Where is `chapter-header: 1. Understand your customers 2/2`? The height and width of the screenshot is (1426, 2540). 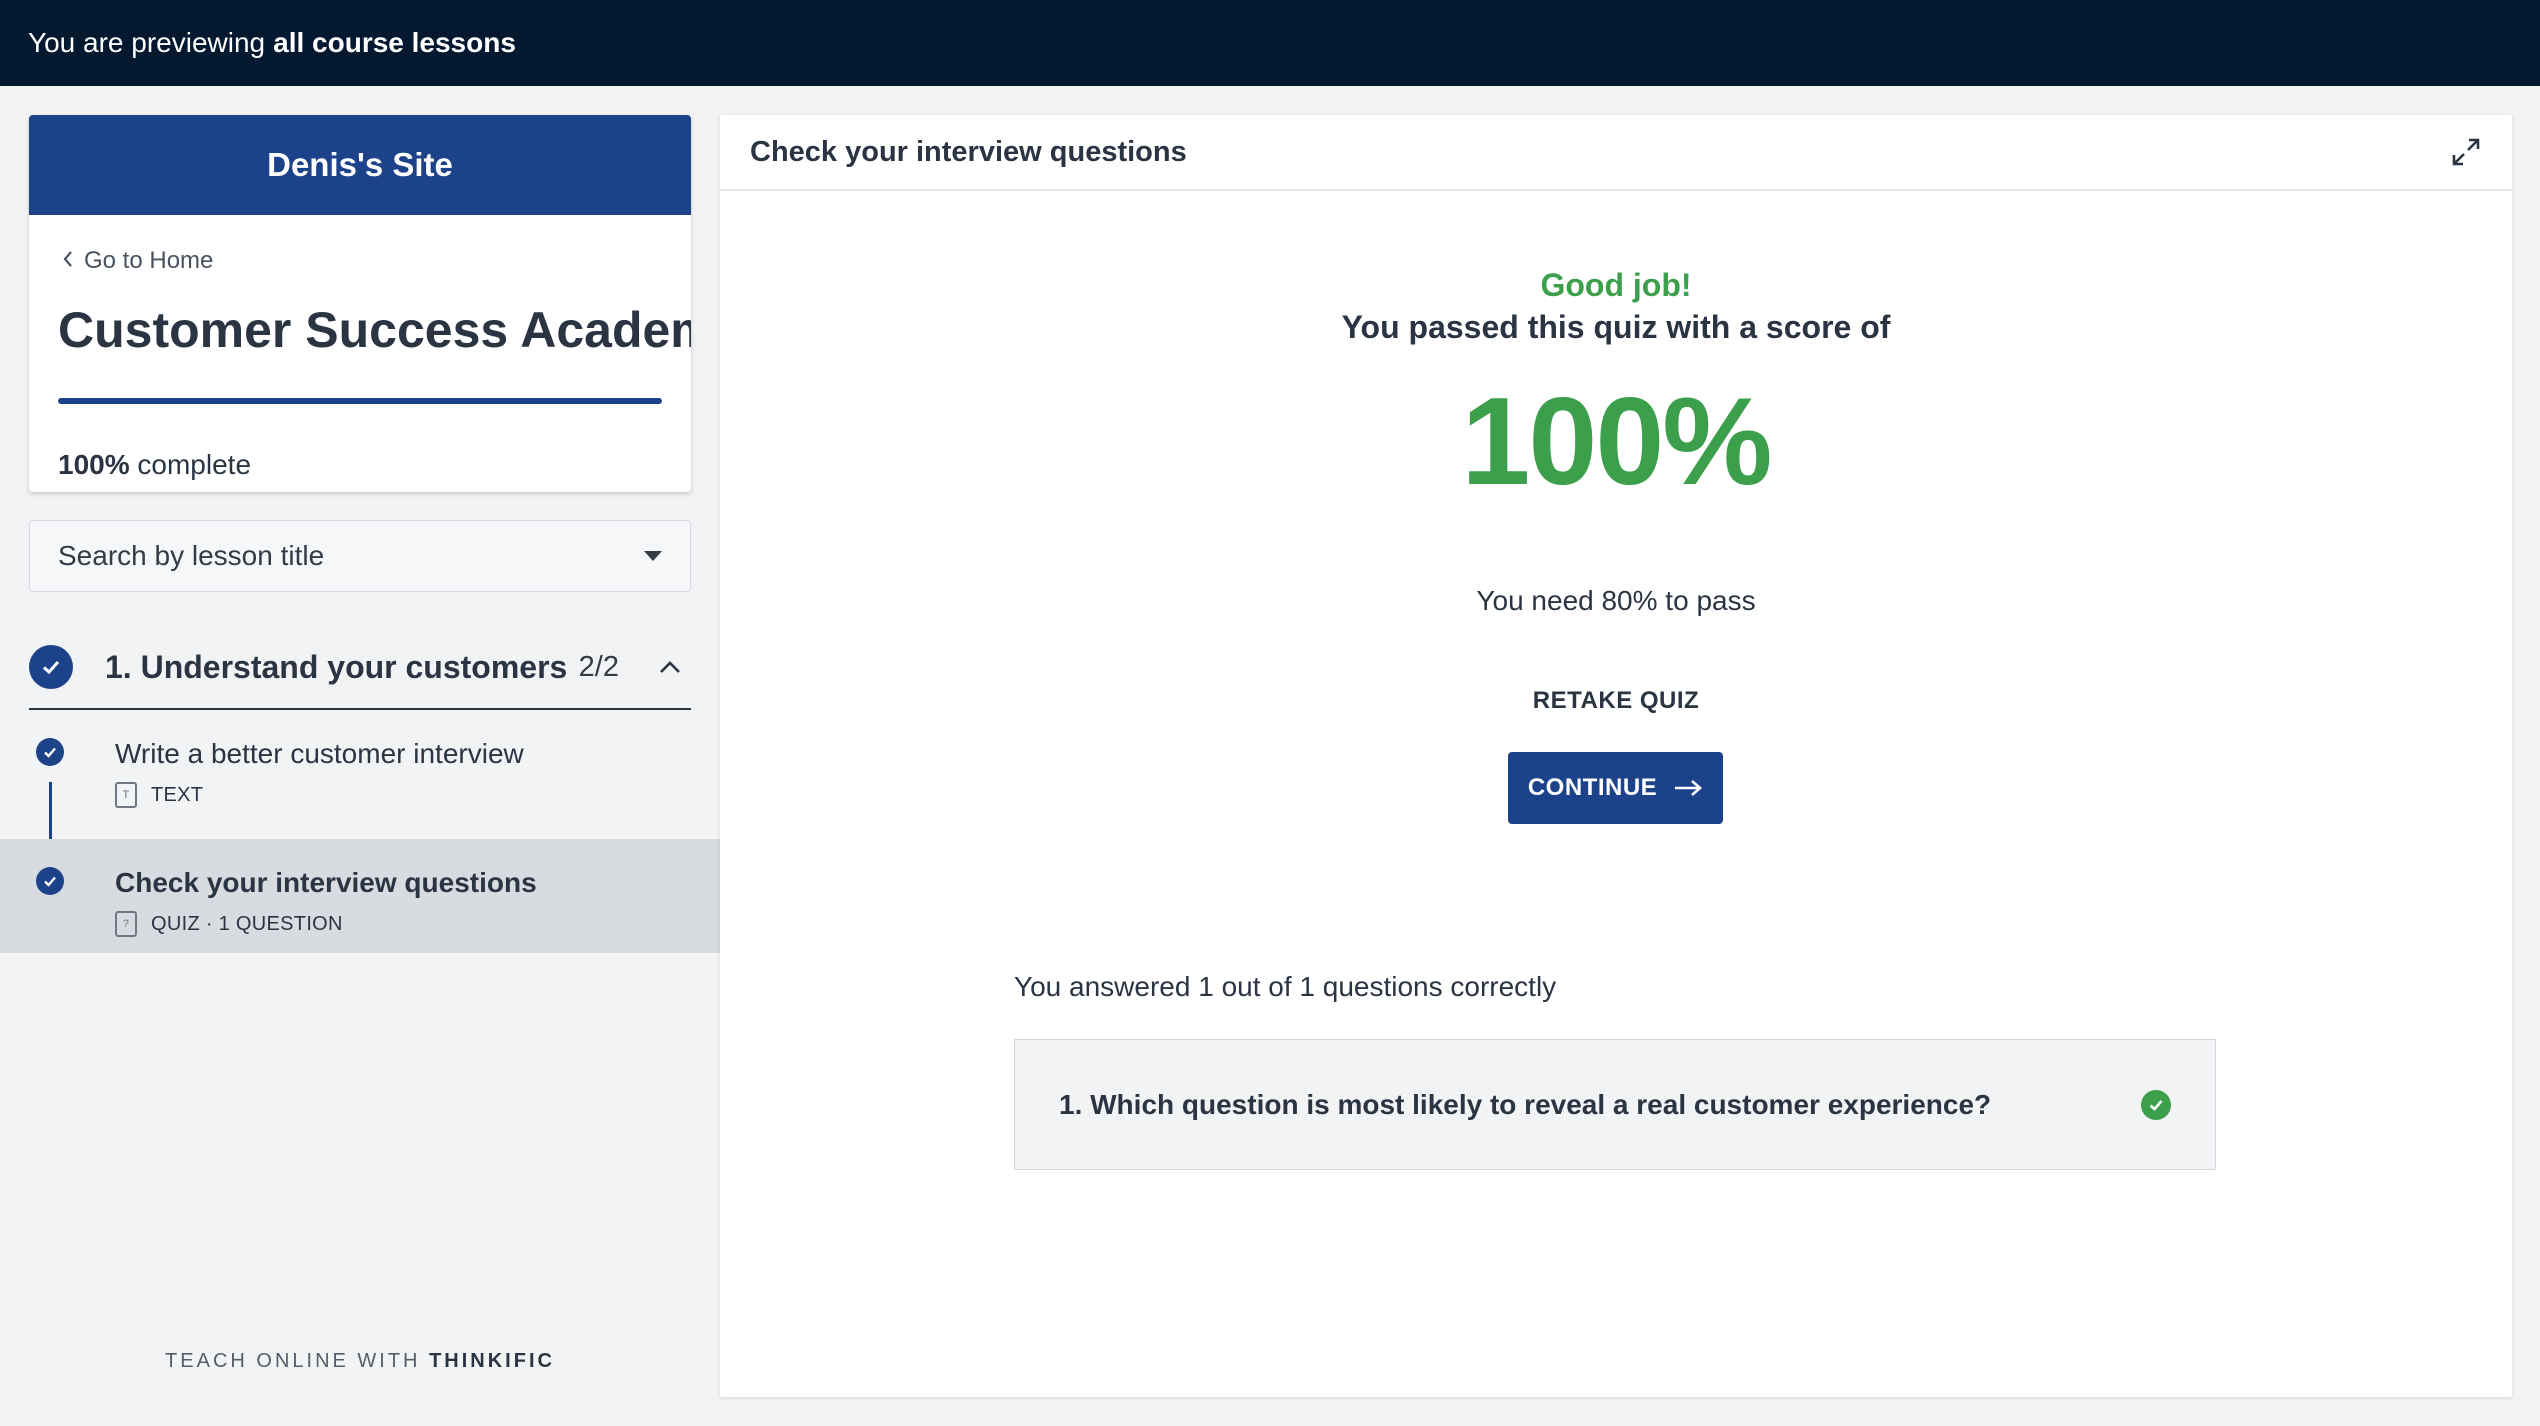 chapter-header: 1. Understand your customers 2/2 is located at coordinates (360, 668).